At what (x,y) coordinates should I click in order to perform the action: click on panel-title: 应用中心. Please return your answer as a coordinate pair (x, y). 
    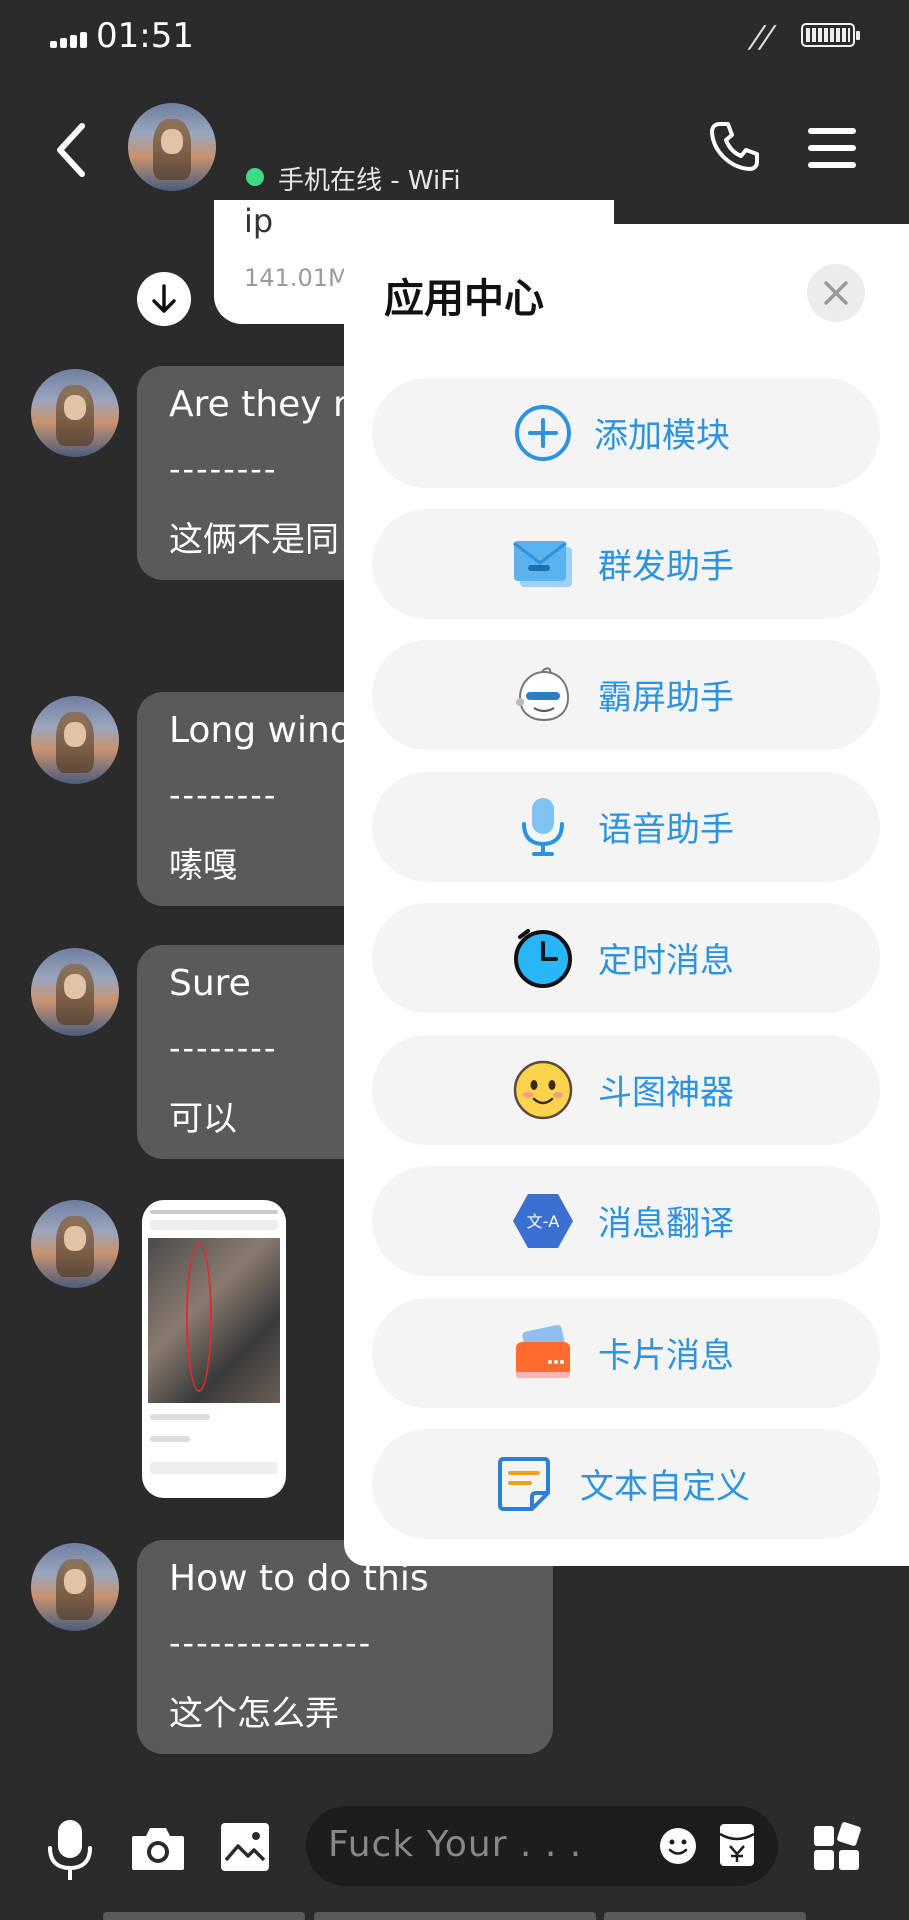
    Looking at the image, I should click on (464, 299).